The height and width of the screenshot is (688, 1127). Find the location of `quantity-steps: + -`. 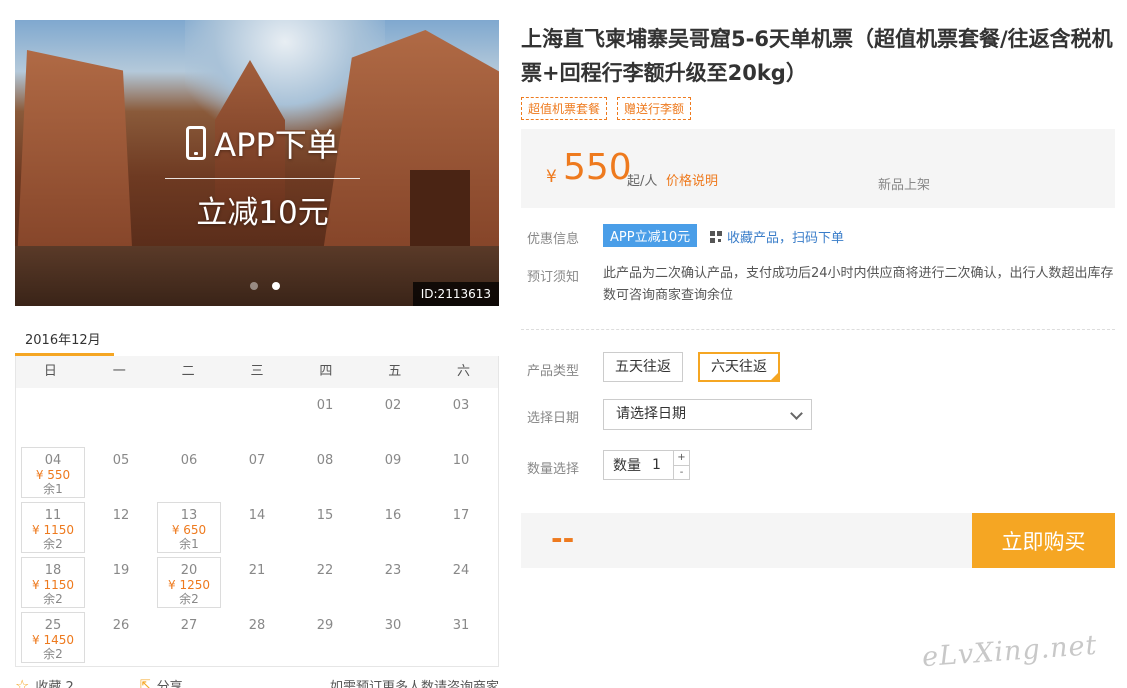

quantity-steps: + - is located at coordinates (681, 465).